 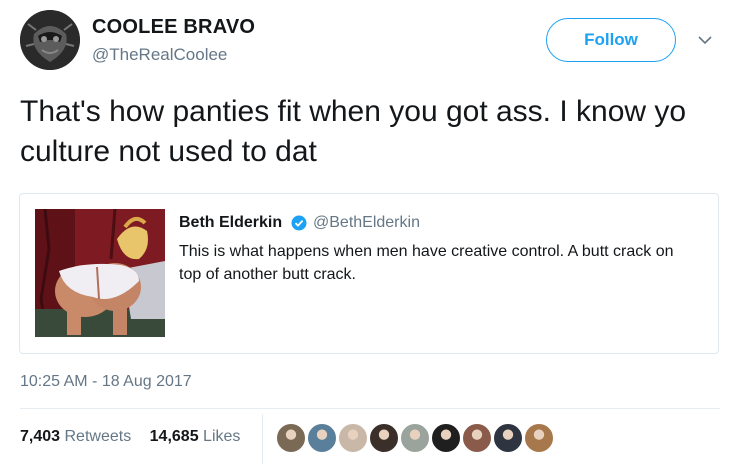 I want to click on cartoon-image-thumbnail-icon, so click(x=100, y=273).